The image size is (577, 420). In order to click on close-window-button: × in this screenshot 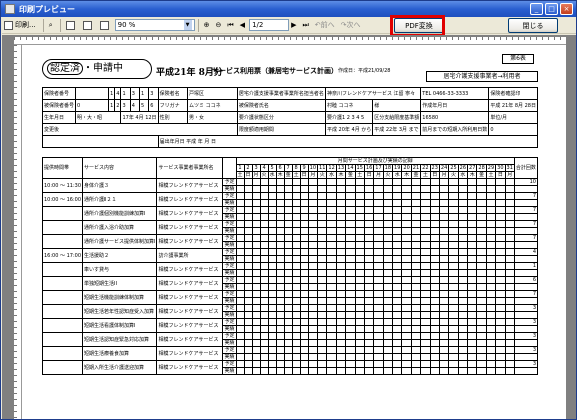, I will do `click(566, 9)`.